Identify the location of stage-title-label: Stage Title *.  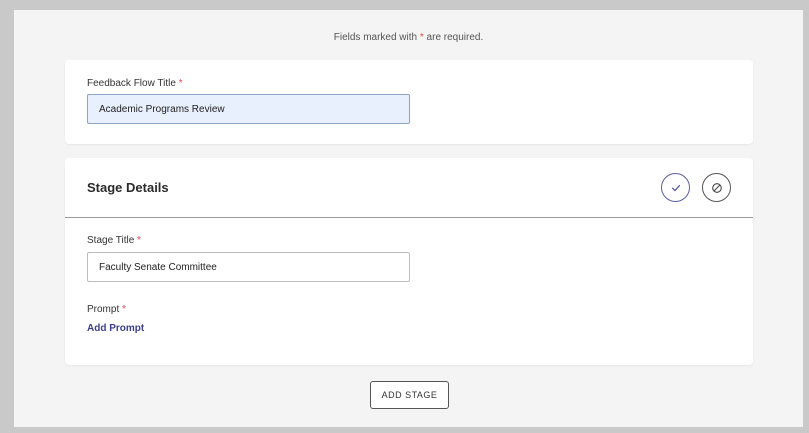
(114, 240).